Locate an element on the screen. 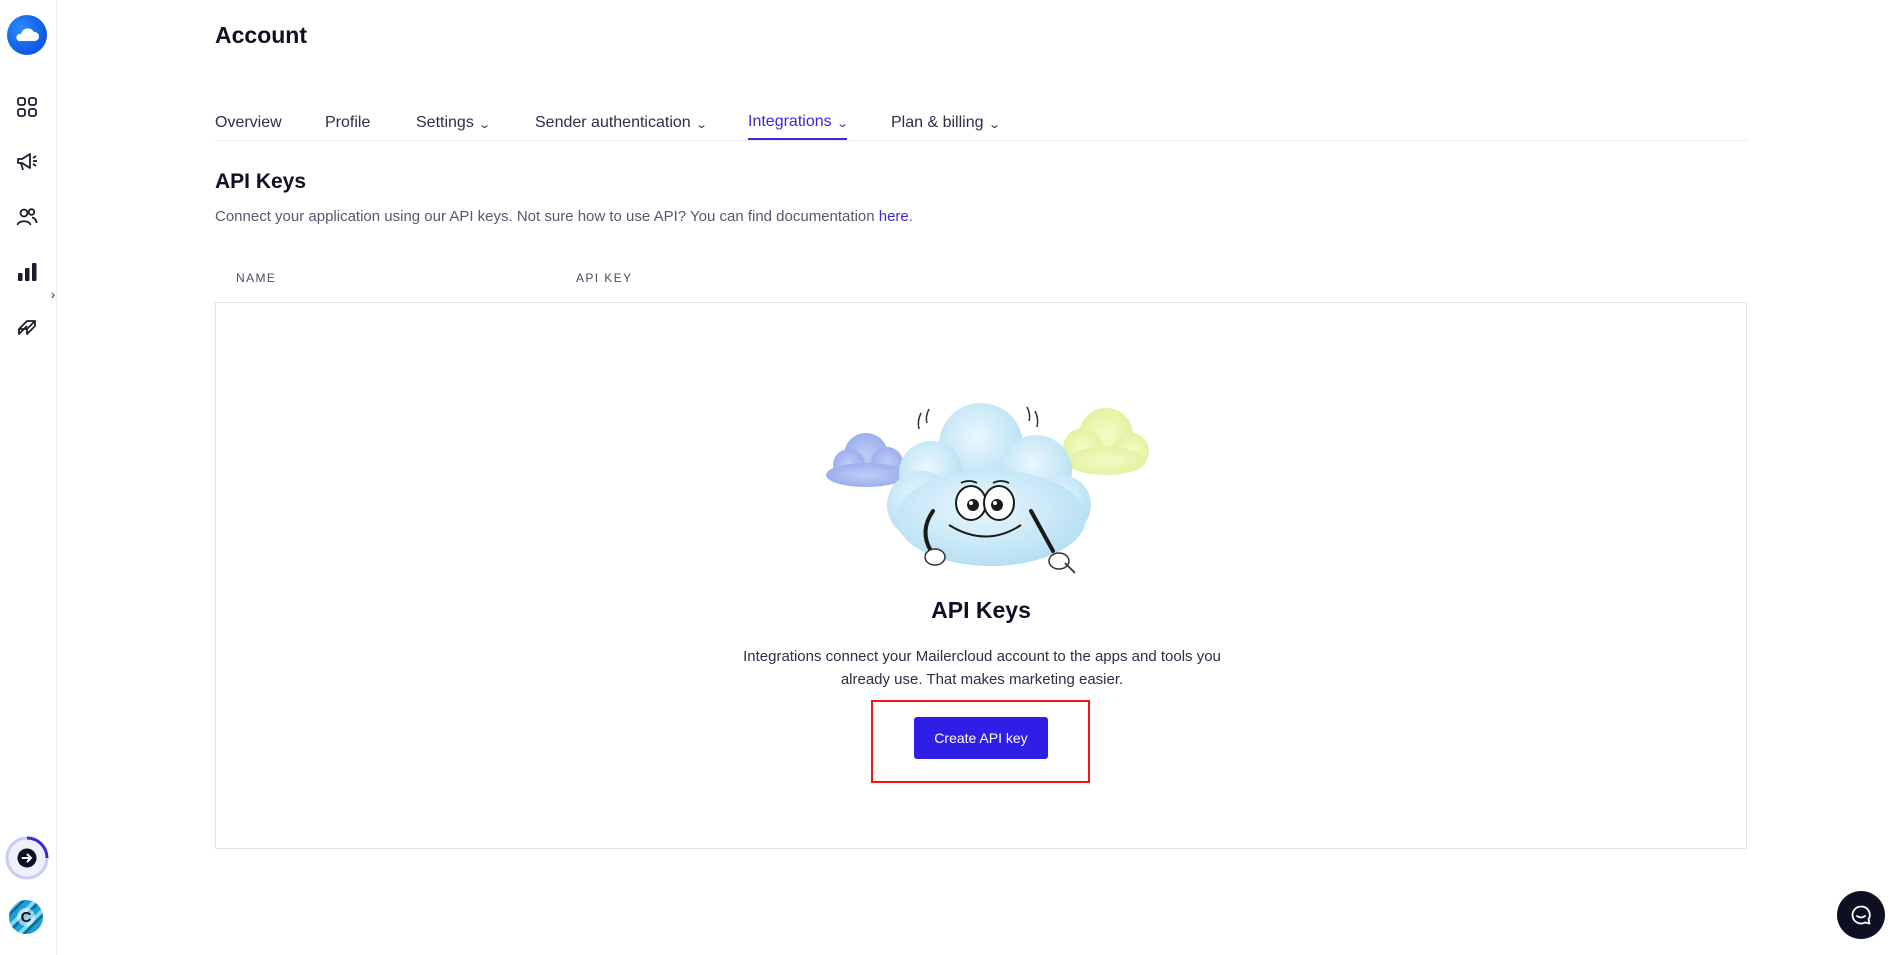 This screenshot has width=1900, height=955. automation-icon is located at coordinates (27, 327).